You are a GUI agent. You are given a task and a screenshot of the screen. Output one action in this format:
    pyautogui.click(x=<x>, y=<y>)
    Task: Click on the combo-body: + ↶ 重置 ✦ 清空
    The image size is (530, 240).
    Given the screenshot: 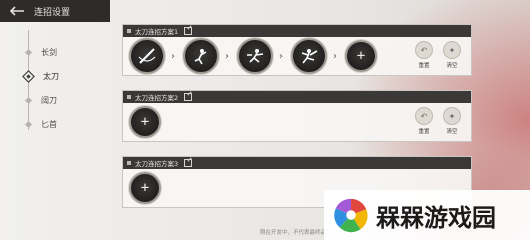 What is the action you would take?
    pyautogui.click(x=297, y=122)
    